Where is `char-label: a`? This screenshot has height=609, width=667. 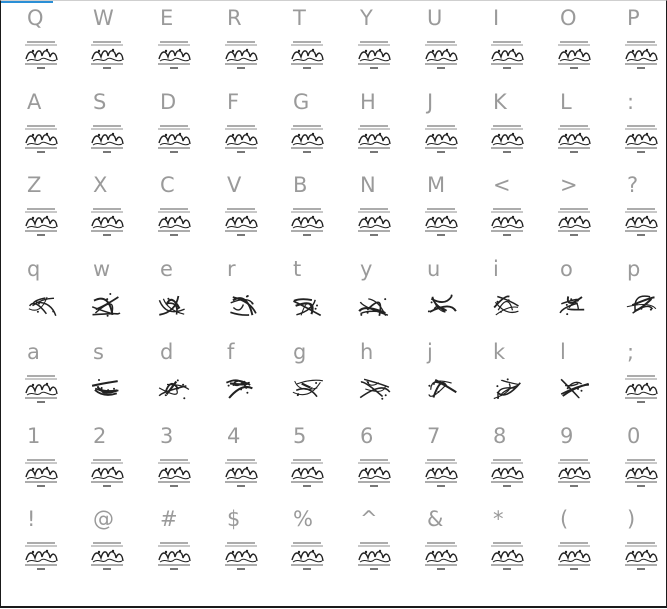 char-label: a is located at coordinates (33, 352).